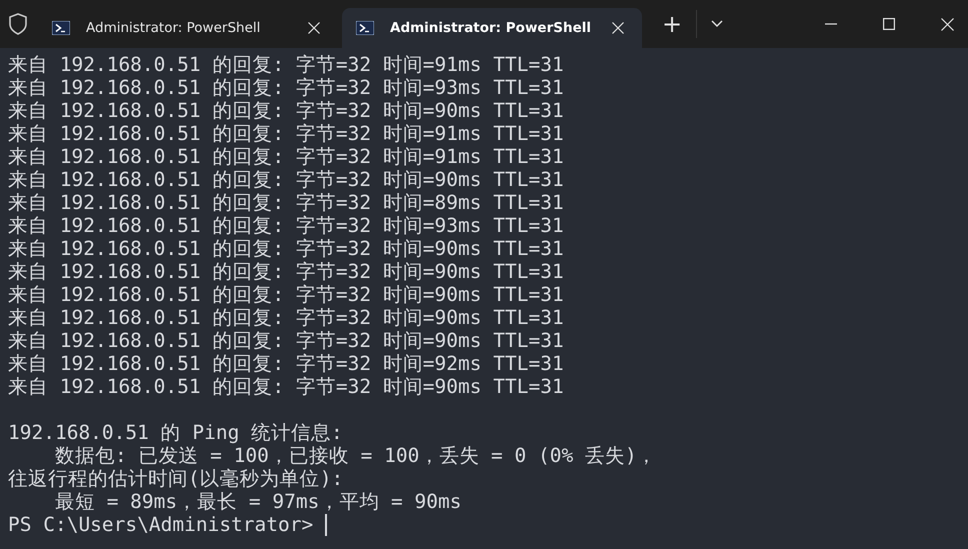 The image size is (968, 549). Describe the element at coordinates (325, 525) in the screenshot. I see `text-cursor` at that location.